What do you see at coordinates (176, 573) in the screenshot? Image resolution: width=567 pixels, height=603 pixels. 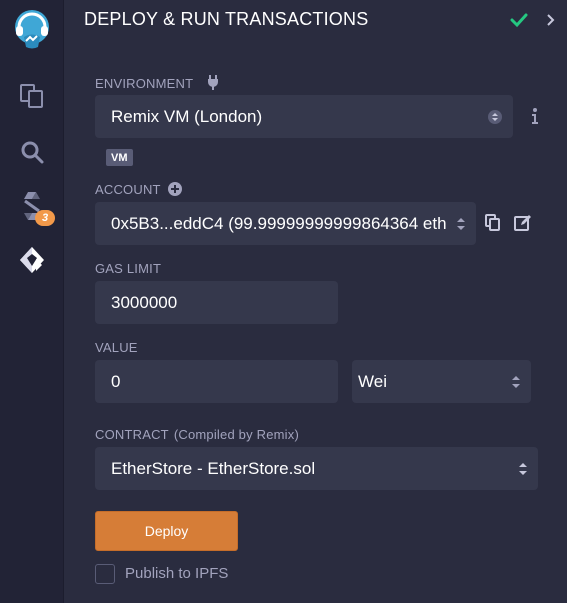 I see `publish-ipfs-label: Publish to IPFS` at bounding box center [176, 573].